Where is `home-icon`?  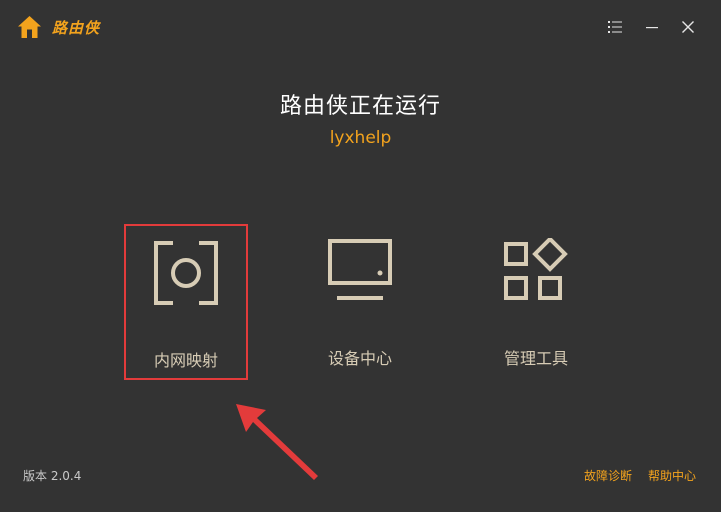
home-icon is located at coordinates (29, 27).